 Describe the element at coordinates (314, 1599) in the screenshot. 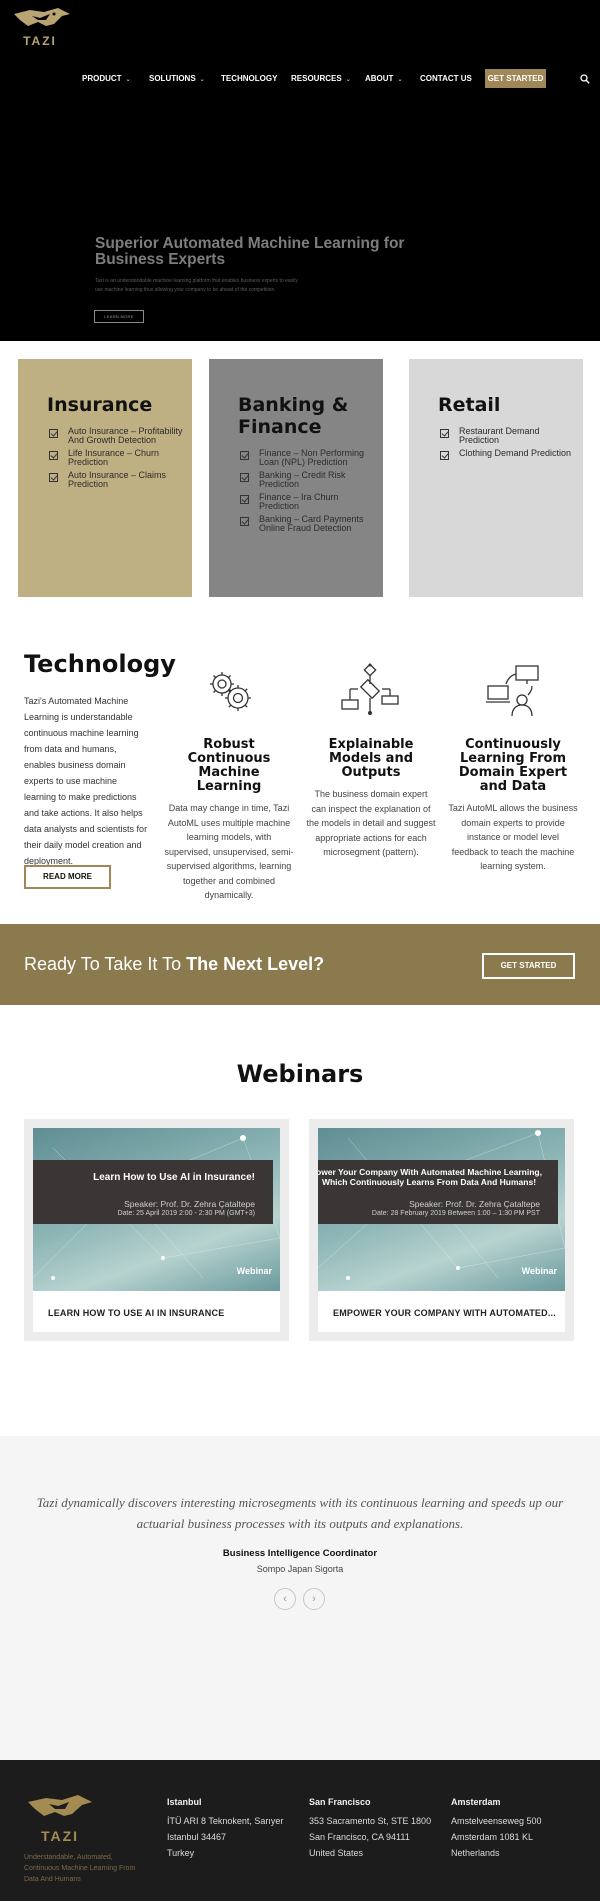

I see `next-arrow-button: ›` at that location.